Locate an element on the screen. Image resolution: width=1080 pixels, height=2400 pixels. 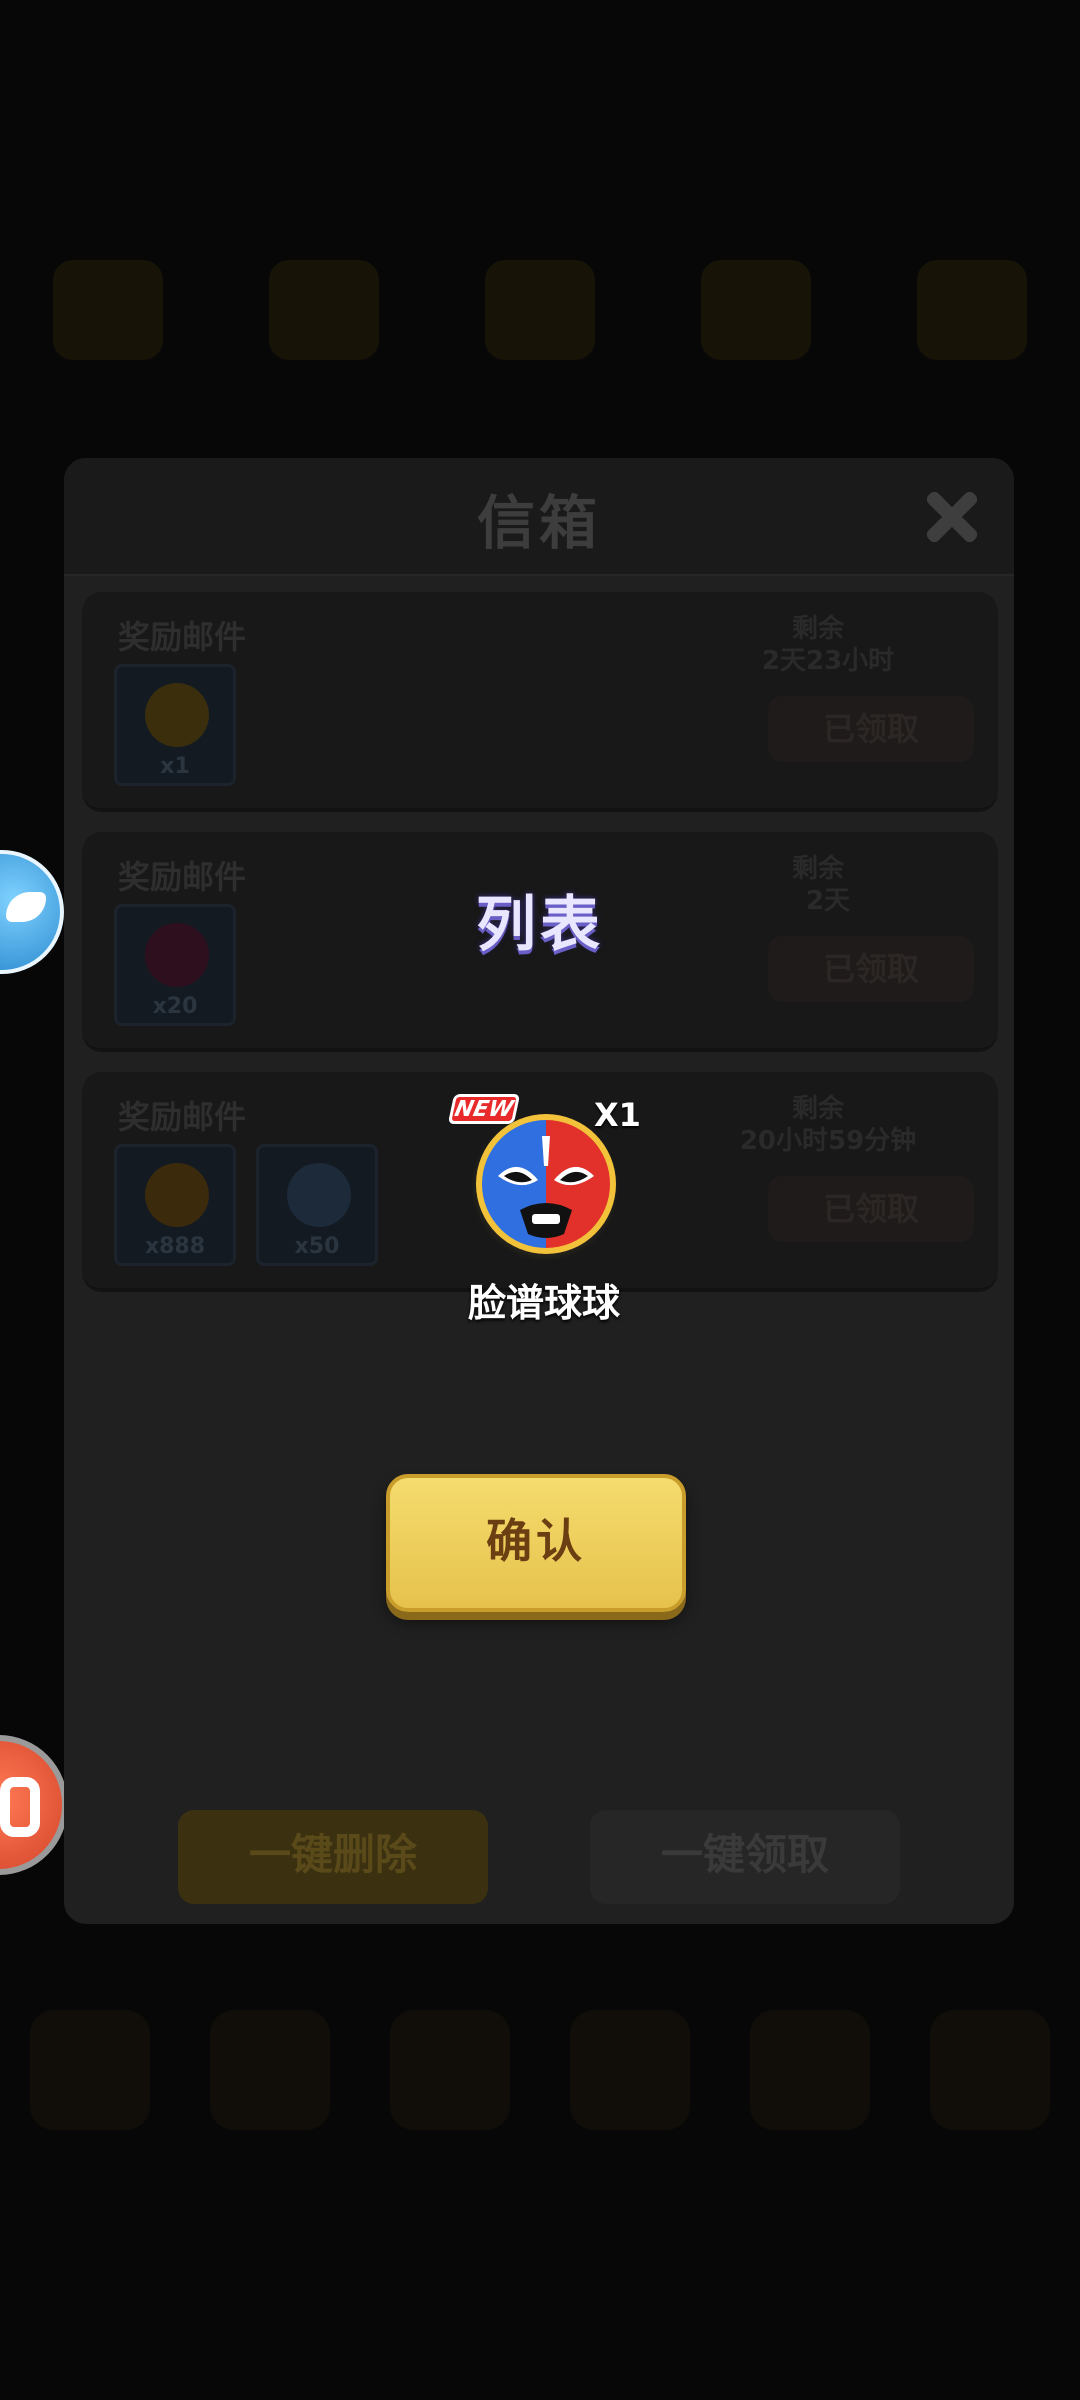
background-scene-top is located at coordinates (540, 310).